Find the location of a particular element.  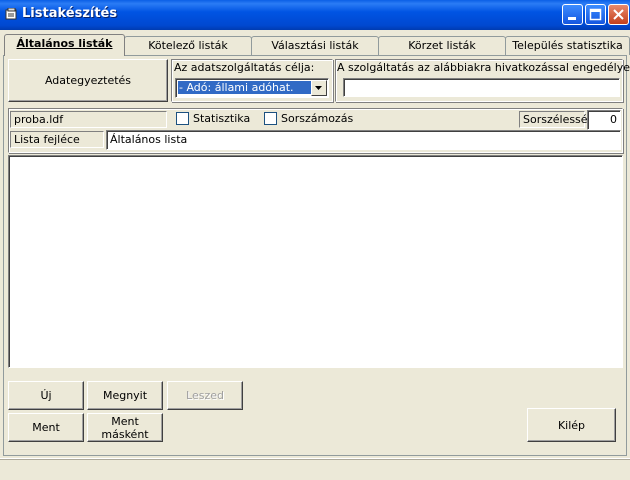

row-width-label: Sorszélesség is located at coordinates (557, 119).